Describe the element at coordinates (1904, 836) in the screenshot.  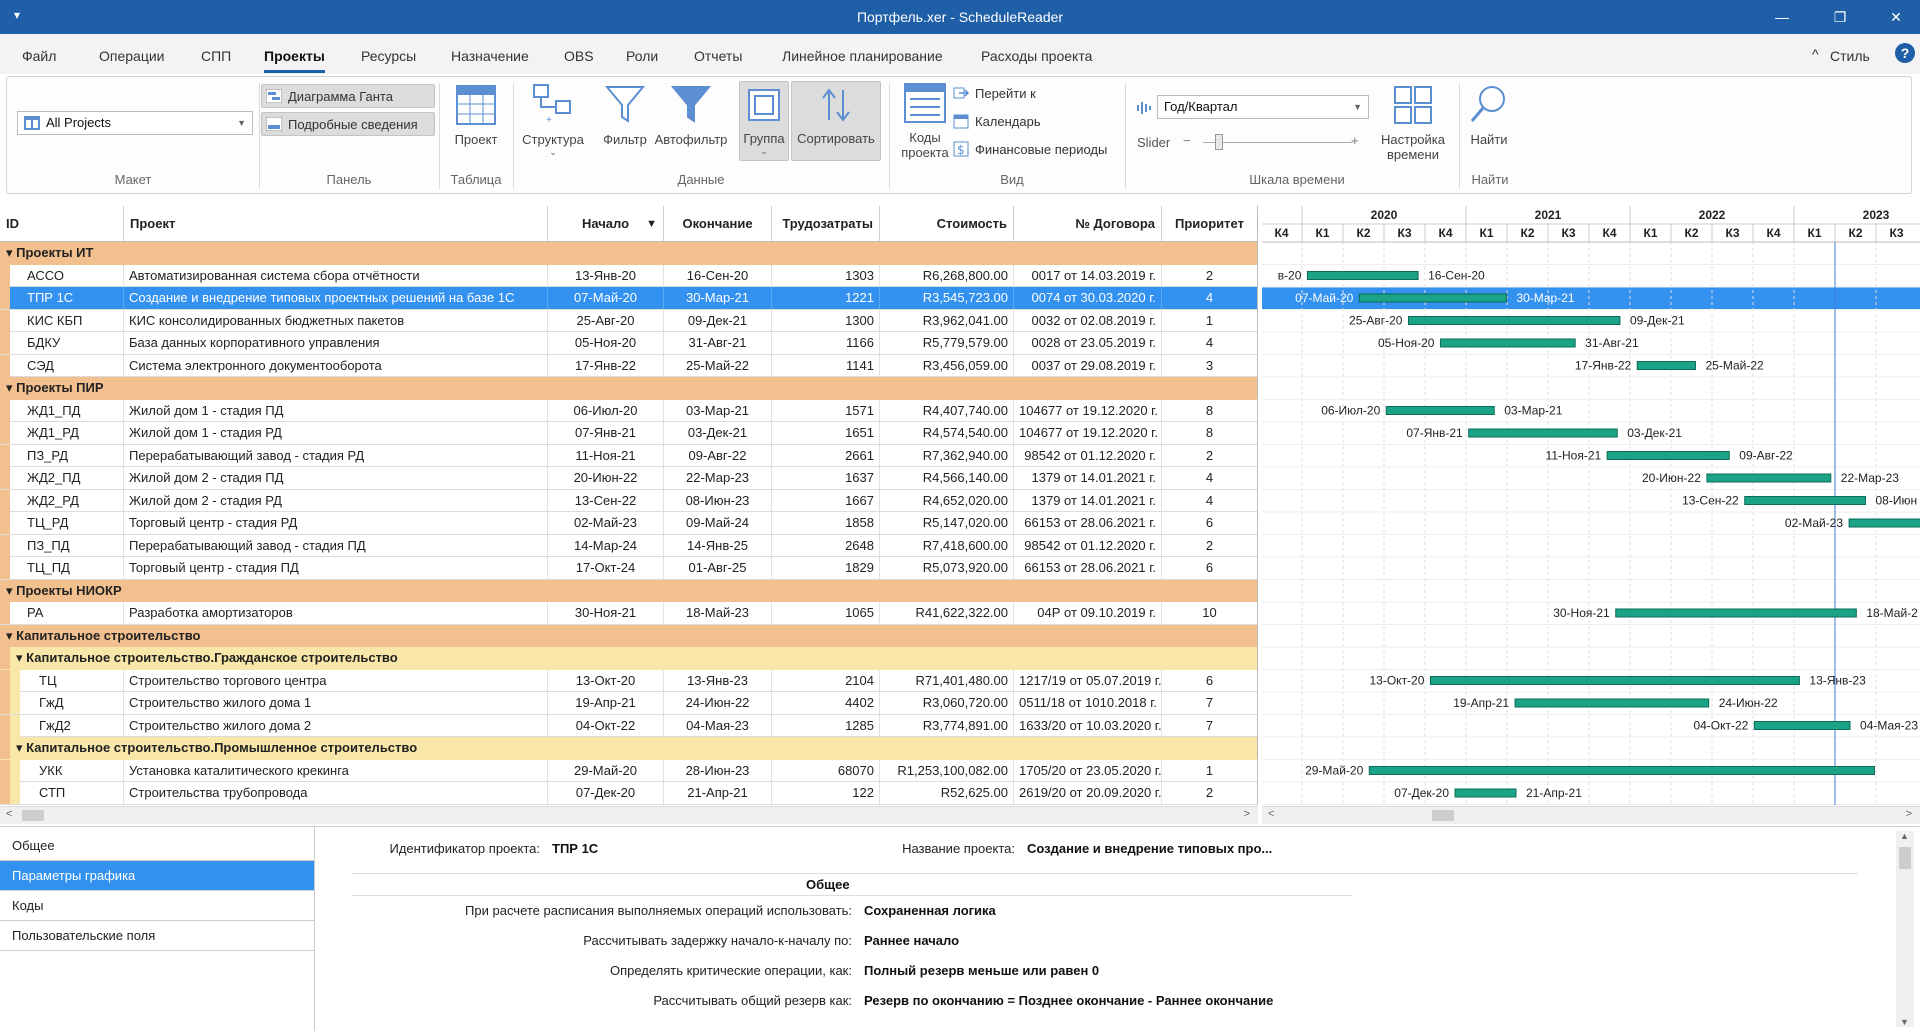
I see `scroll-up-icon: ▲` at that location.